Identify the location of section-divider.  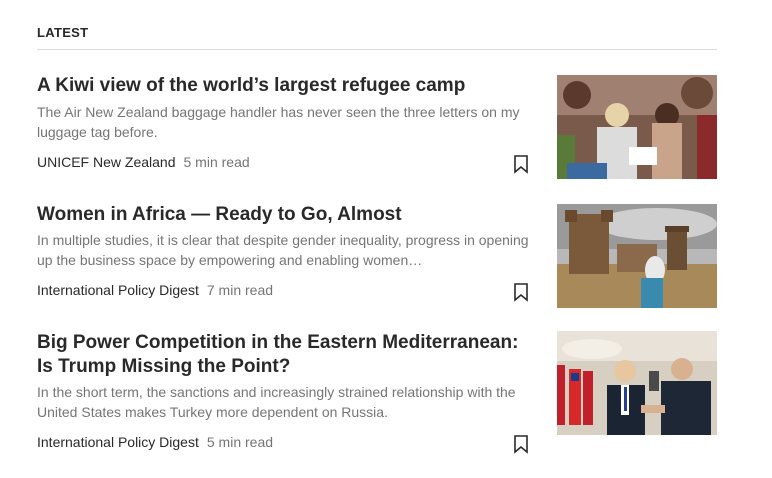
(377, 49).